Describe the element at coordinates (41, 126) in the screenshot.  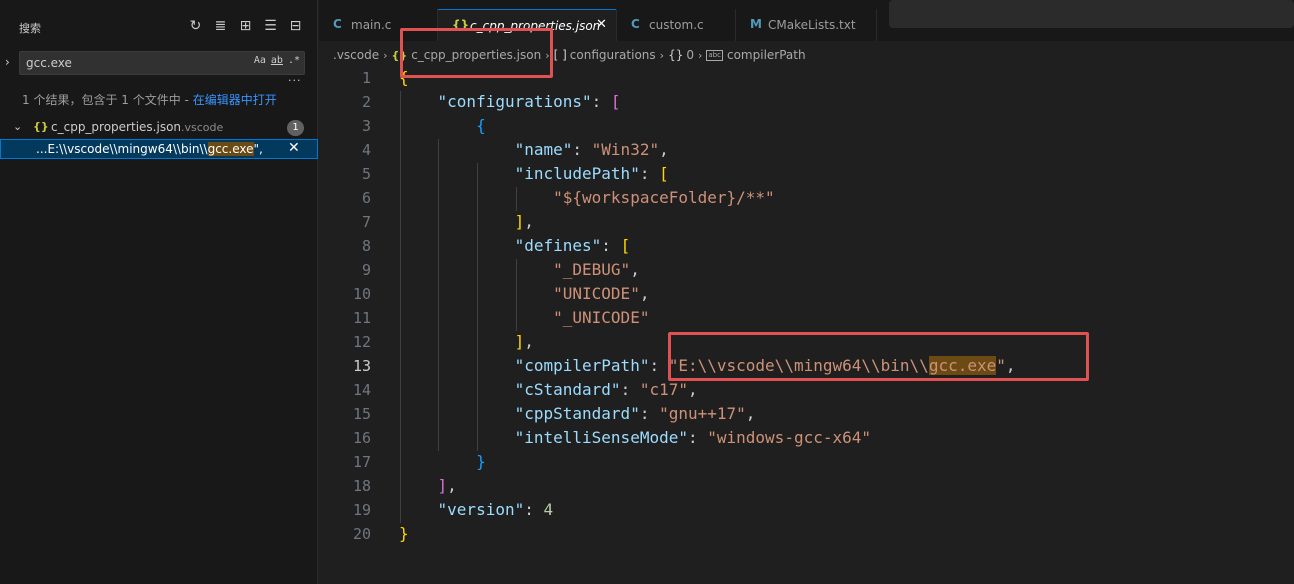
I see `json-file-icon: {}` at that location.